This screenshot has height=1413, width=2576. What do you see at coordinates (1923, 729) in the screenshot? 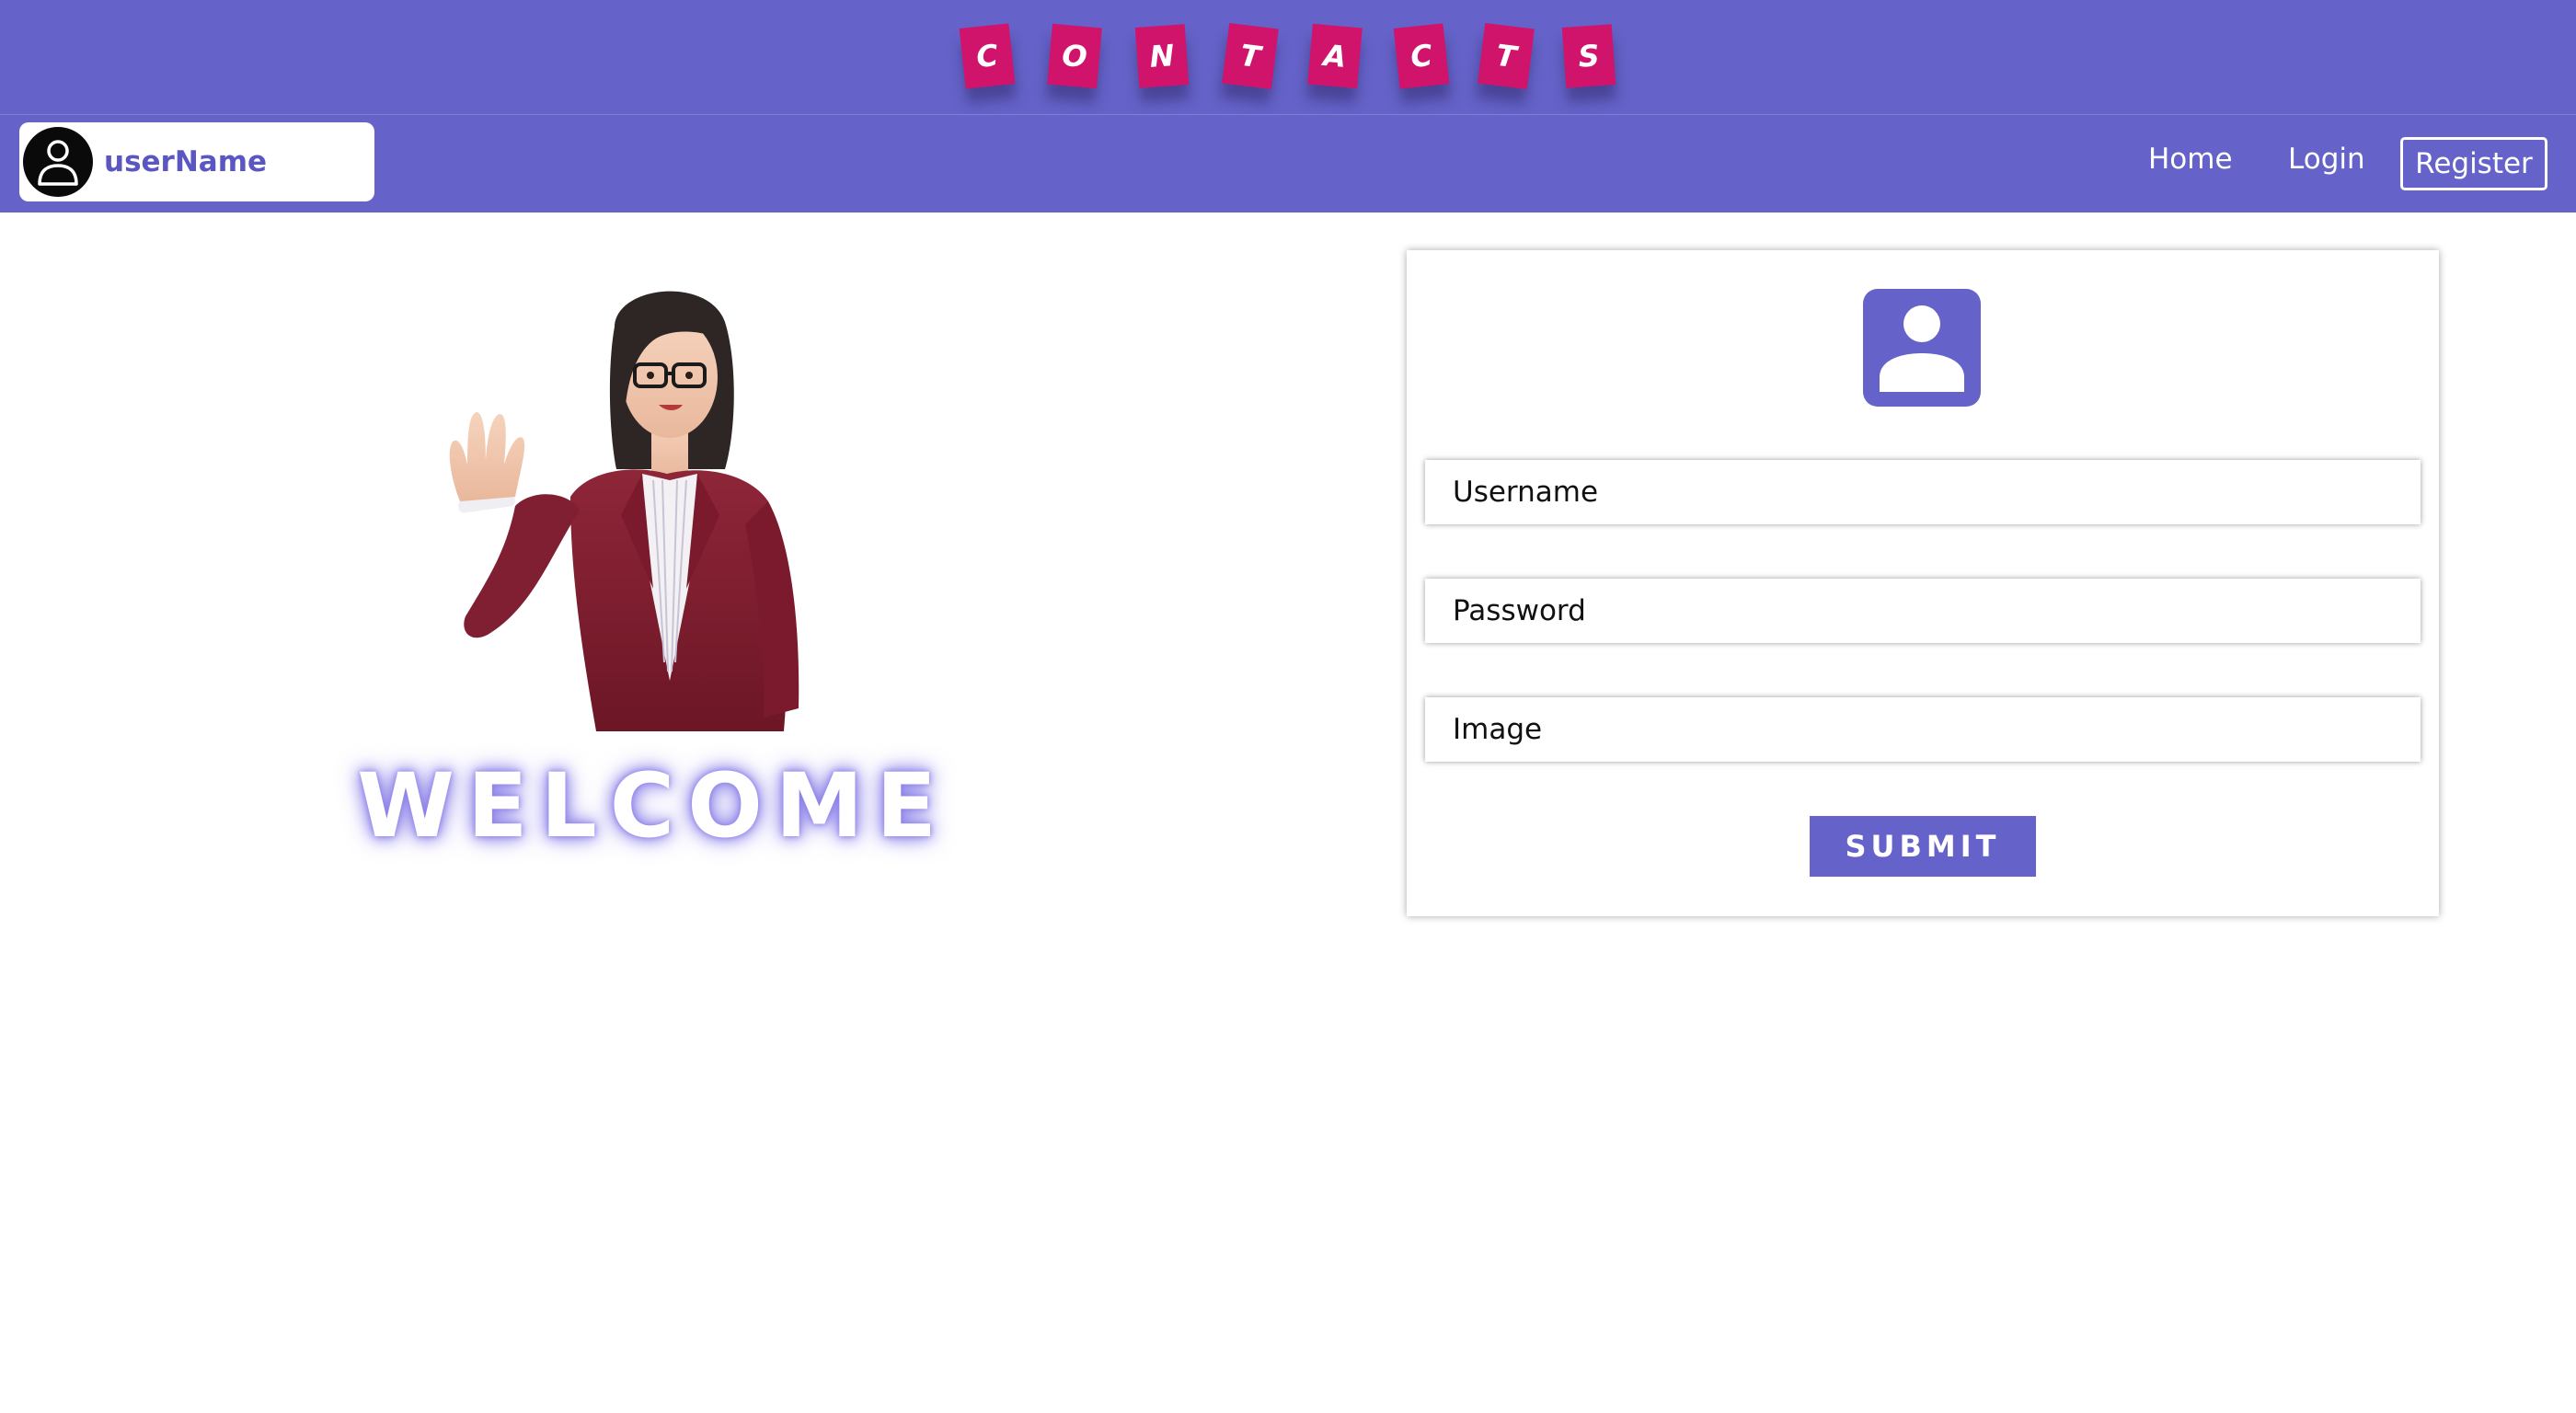
I see `image-input: Image` at bounding box center [1923, 729].